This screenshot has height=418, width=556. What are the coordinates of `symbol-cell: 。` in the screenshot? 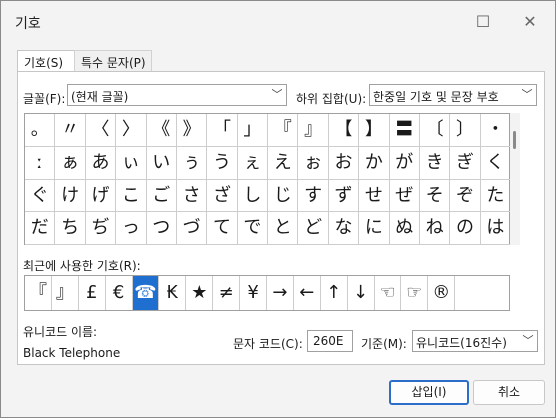 It's located at (40, 130).